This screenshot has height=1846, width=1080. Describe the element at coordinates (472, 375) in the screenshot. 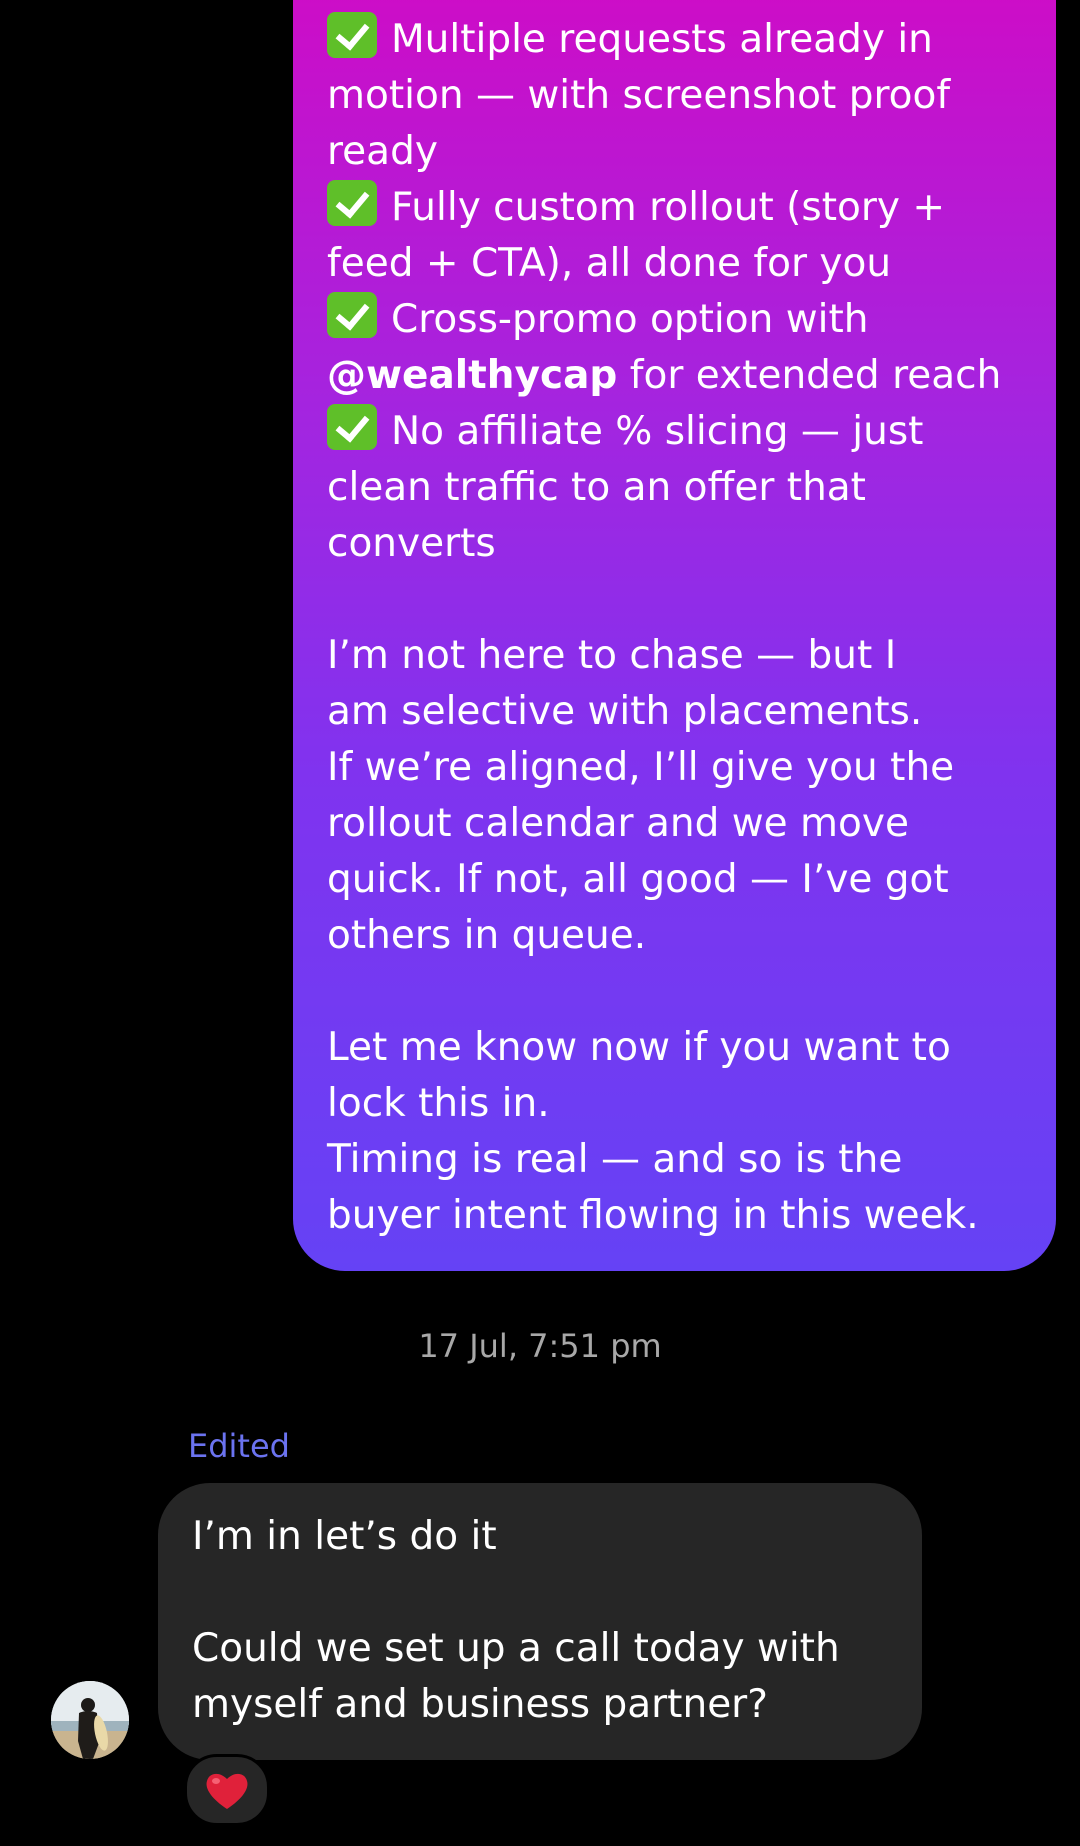

I see `mention-link: @wealthycap` at that location.